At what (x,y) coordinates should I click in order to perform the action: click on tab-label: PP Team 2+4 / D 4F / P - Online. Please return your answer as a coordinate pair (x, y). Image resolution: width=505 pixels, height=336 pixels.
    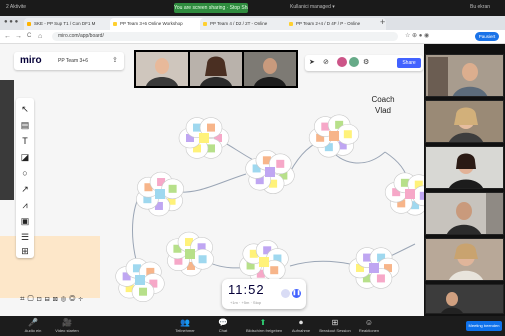
    Looking at the image, I should click on (328, 23).